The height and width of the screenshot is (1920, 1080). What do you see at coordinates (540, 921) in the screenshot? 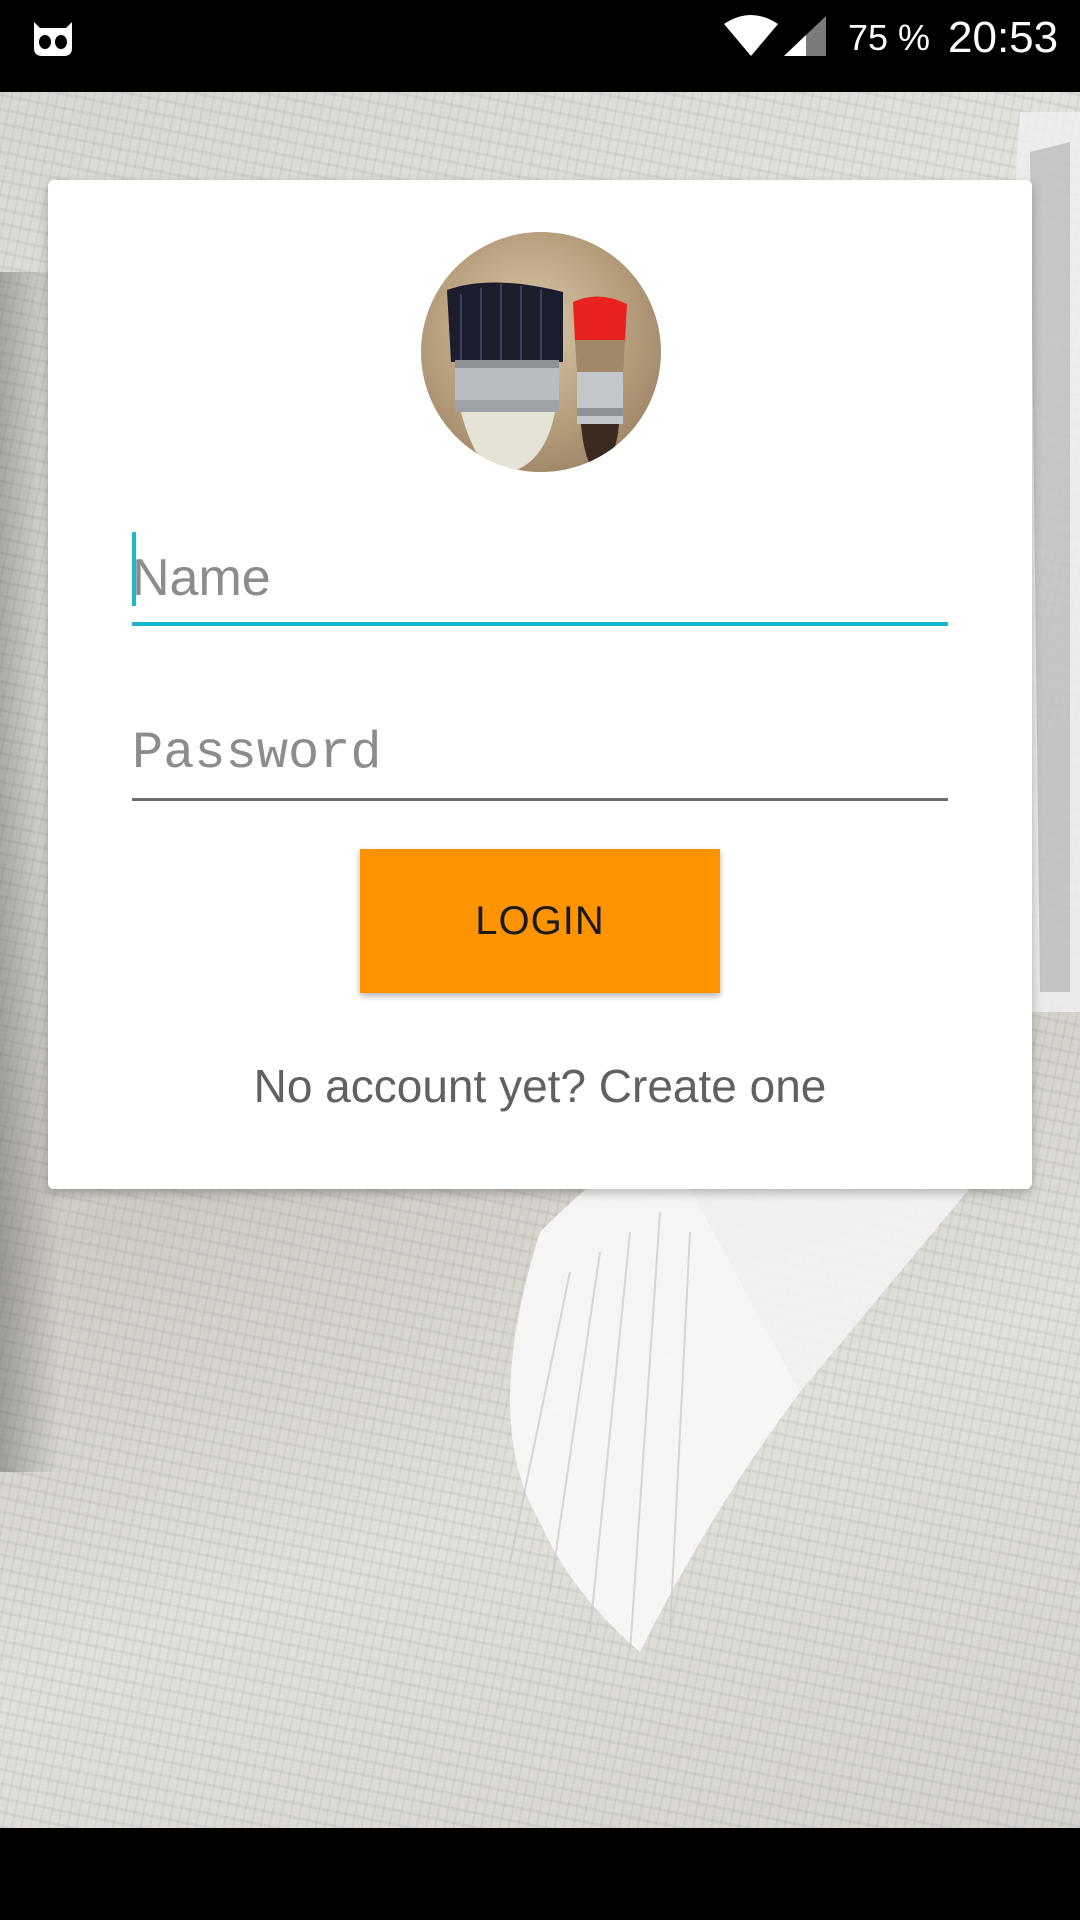
I see `login-button: LOGIN` at bounding box center [540, 921].